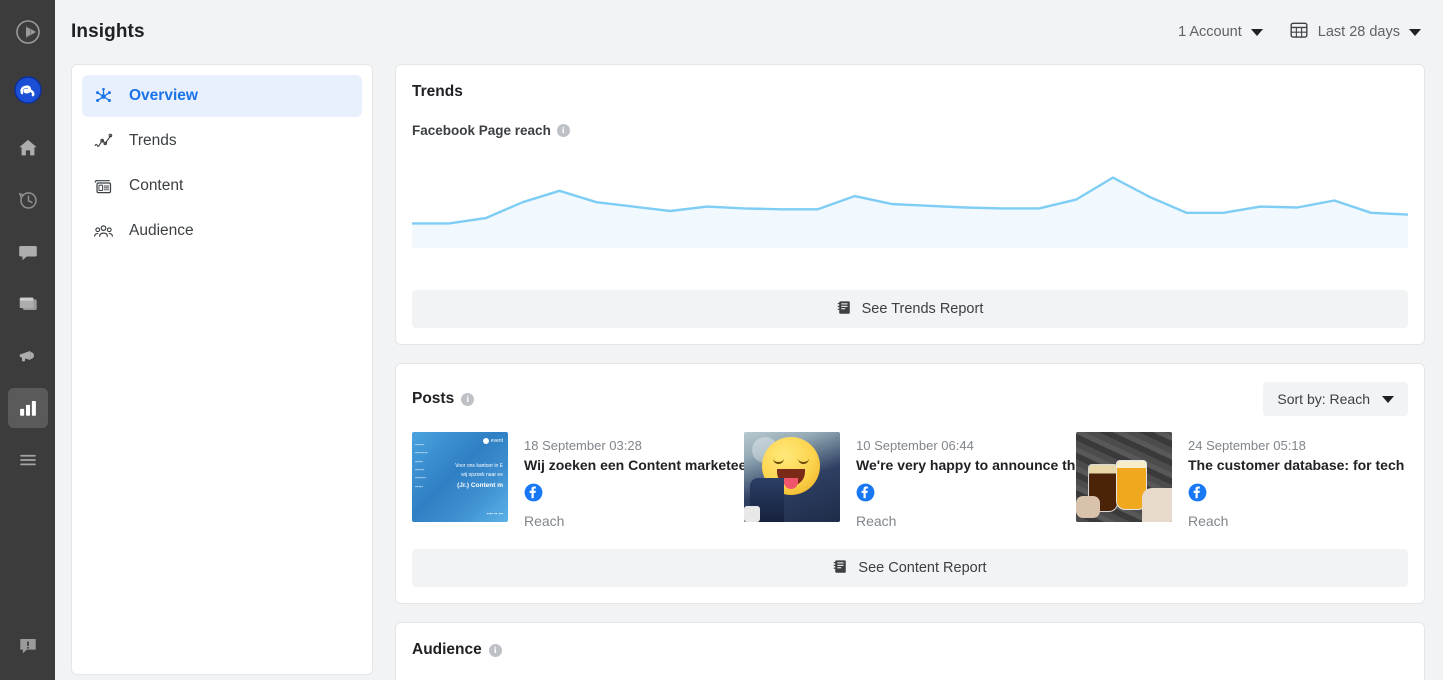  I want to click on global-nav-rail, so click(27, 340).